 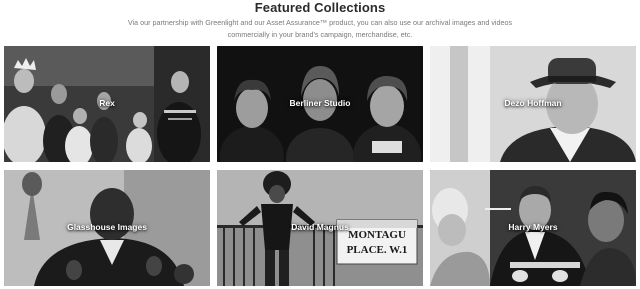 I want to click on collection-label: Glasshouse Images, so click(x=107, y=227).